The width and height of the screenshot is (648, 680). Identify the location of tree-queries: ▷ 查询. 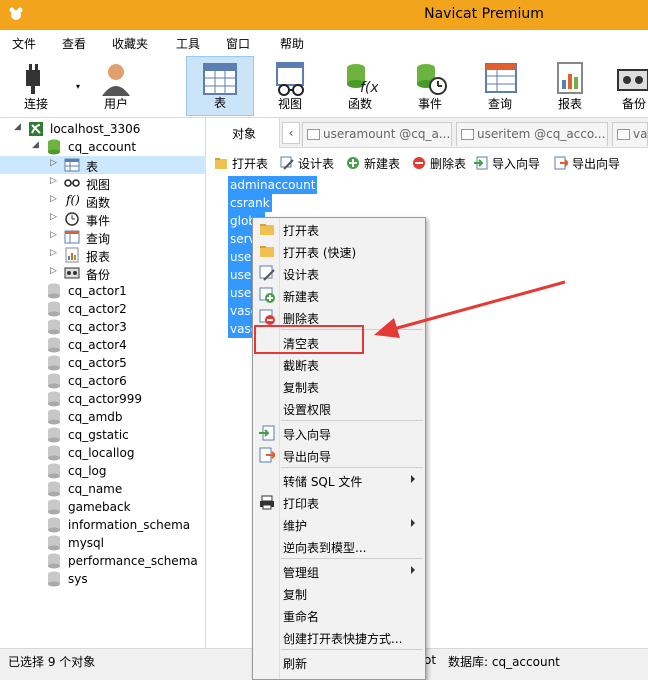
(103, 237).